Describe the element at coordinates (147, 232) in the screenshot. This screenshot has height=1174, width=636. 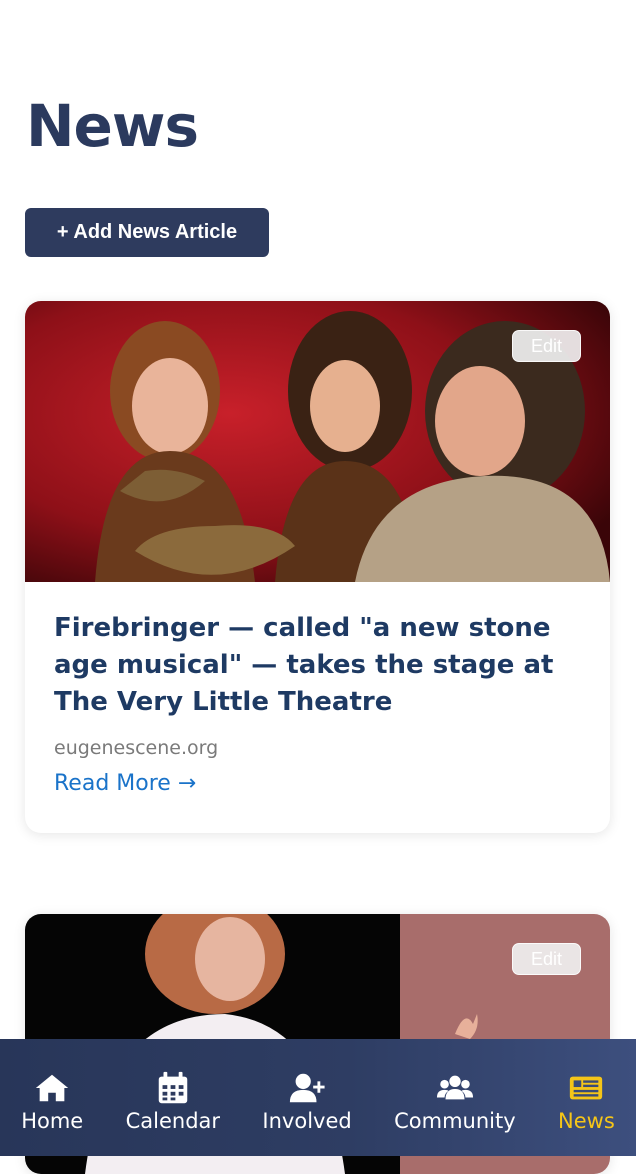
I see `add-news-article-button: + Add News Article` at that location.